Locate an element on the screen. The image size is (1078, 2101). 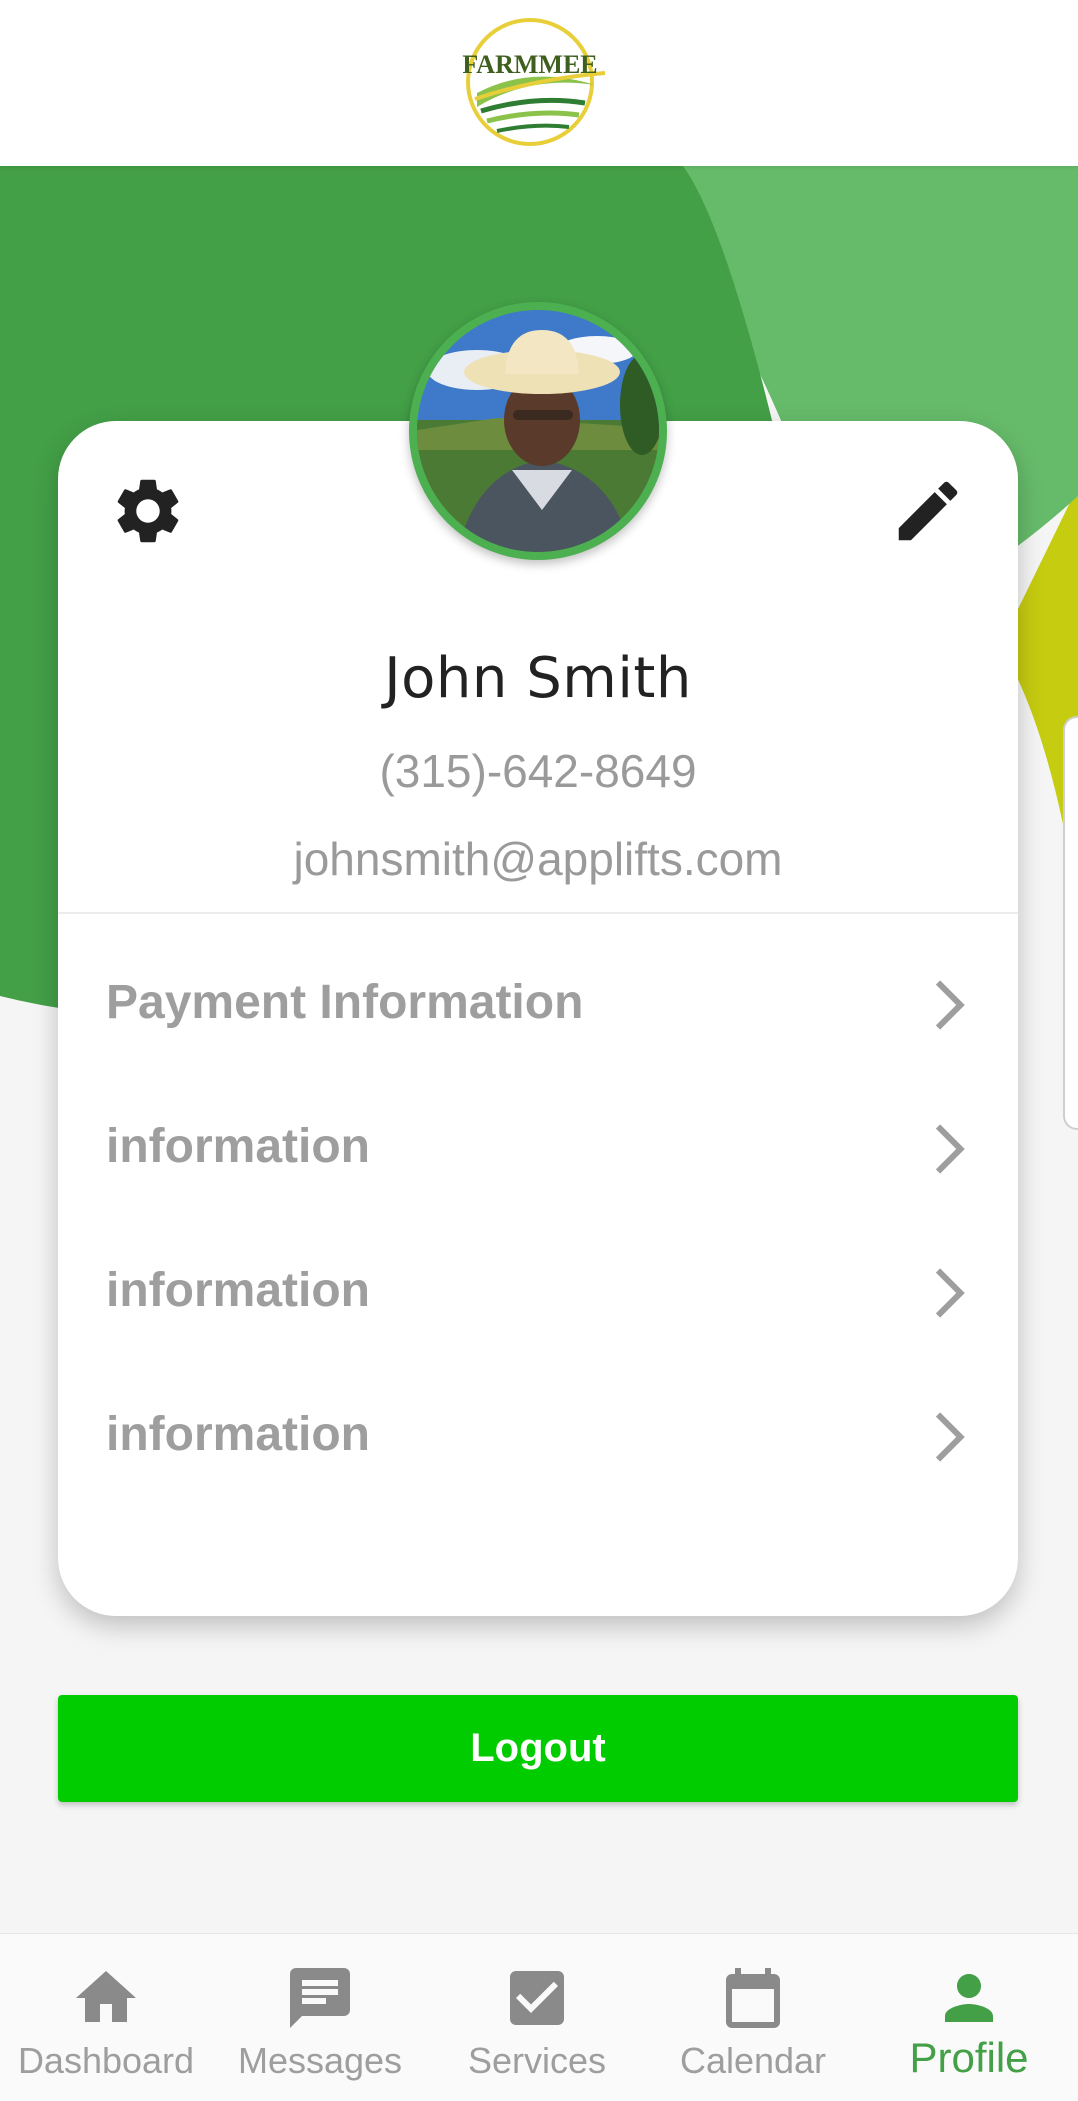
app-header: FARMMEE is located at coordinates (539, 83).